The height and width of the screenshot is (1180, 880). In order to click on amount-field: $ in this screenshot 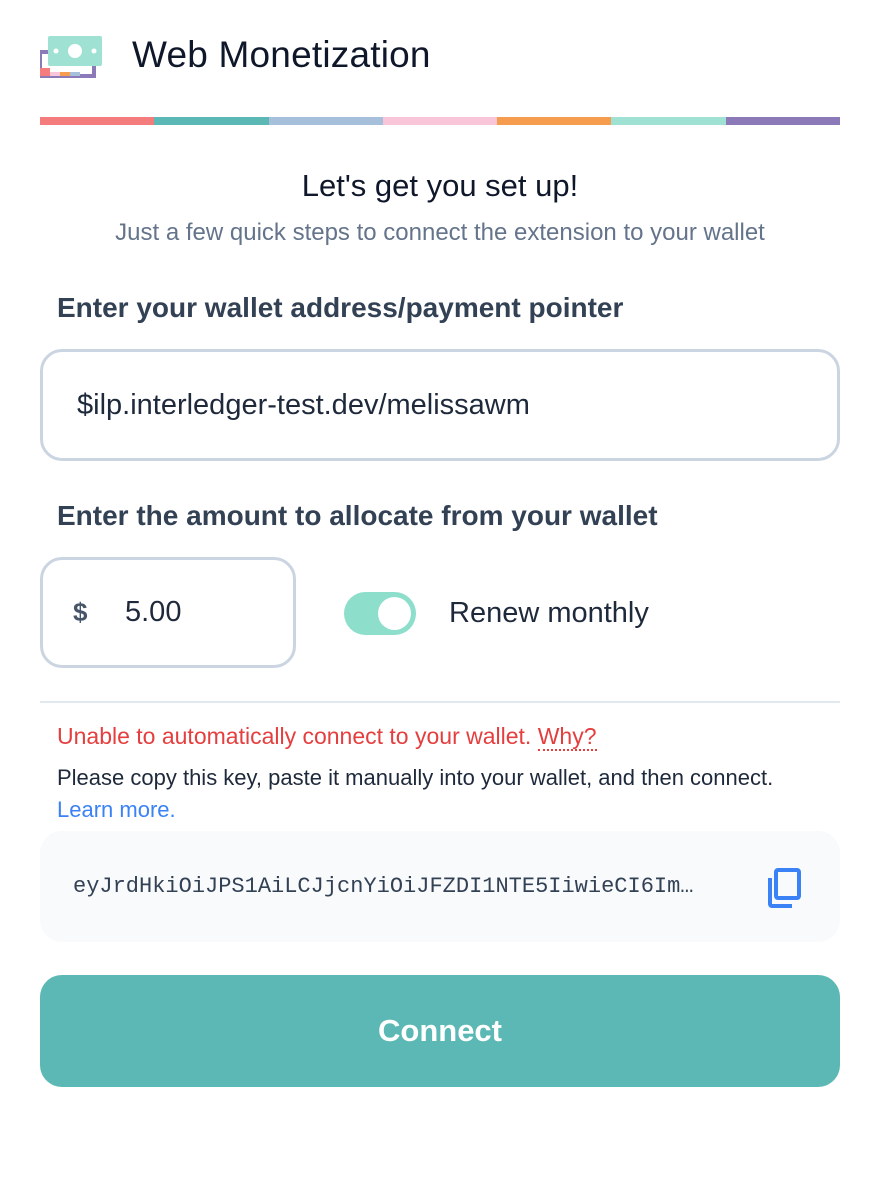, I will do `click(168, 612)`.